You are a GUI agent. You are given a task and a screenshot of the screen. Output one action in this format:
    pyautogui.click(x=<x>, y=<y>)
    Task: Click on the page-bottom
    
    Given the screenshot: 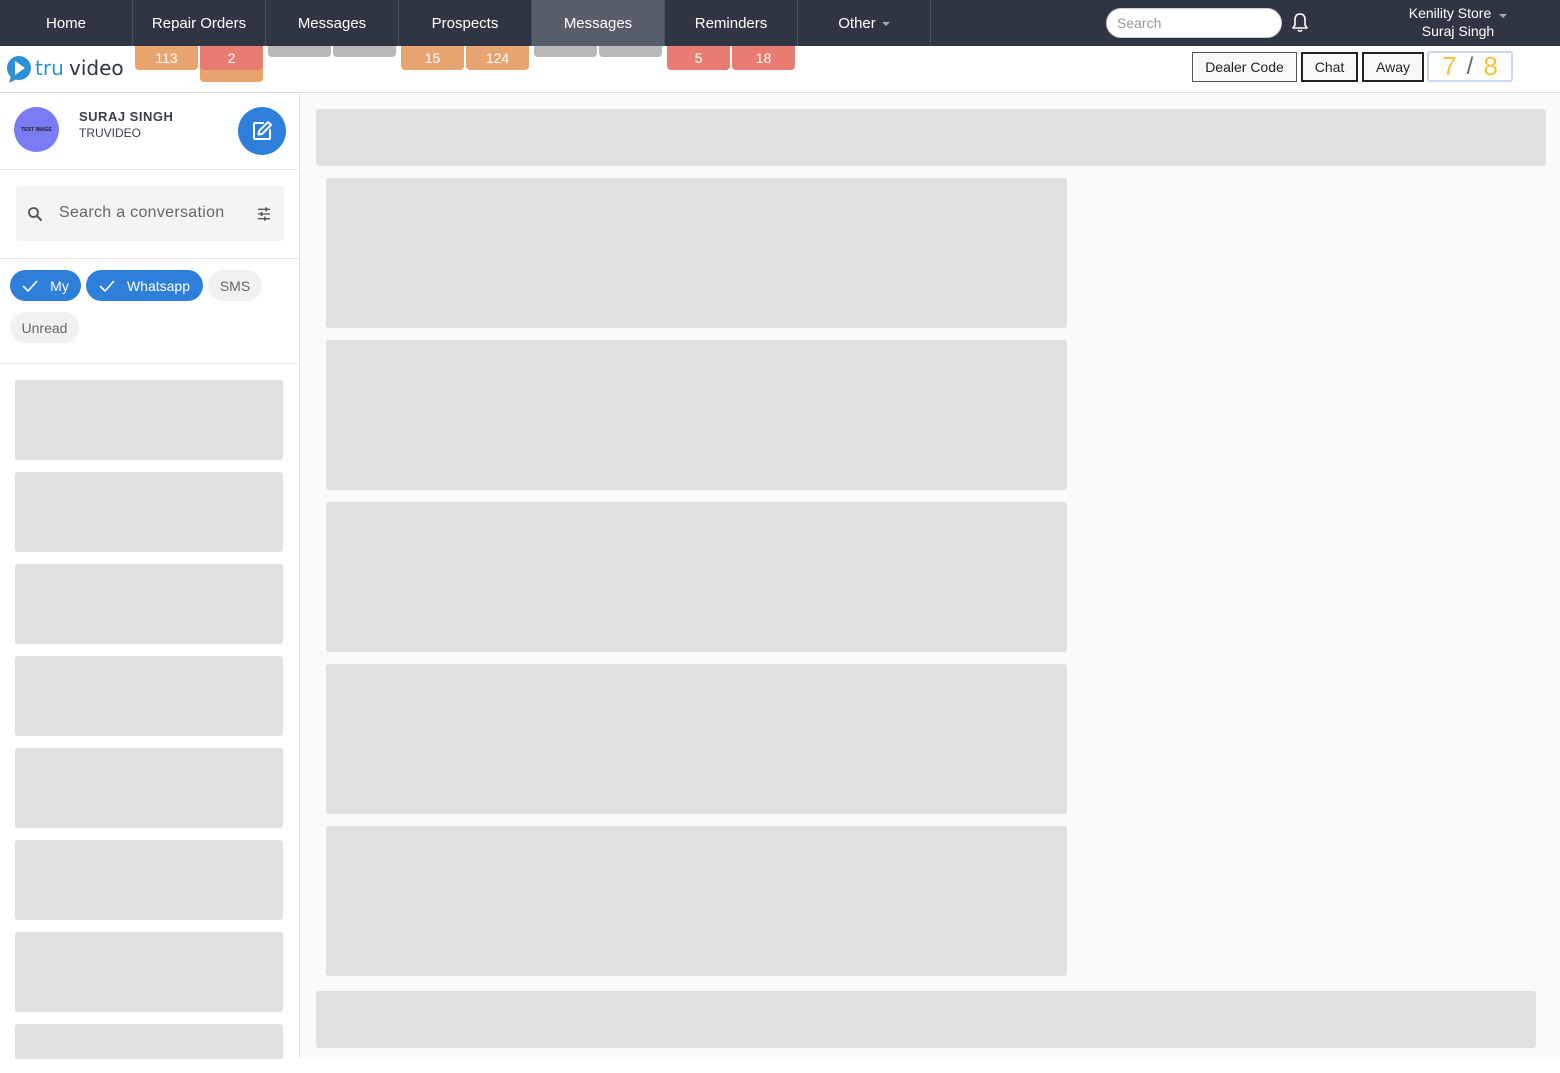 What is the action you would take?
    pyautogui.click(x=780, y=1066)
    